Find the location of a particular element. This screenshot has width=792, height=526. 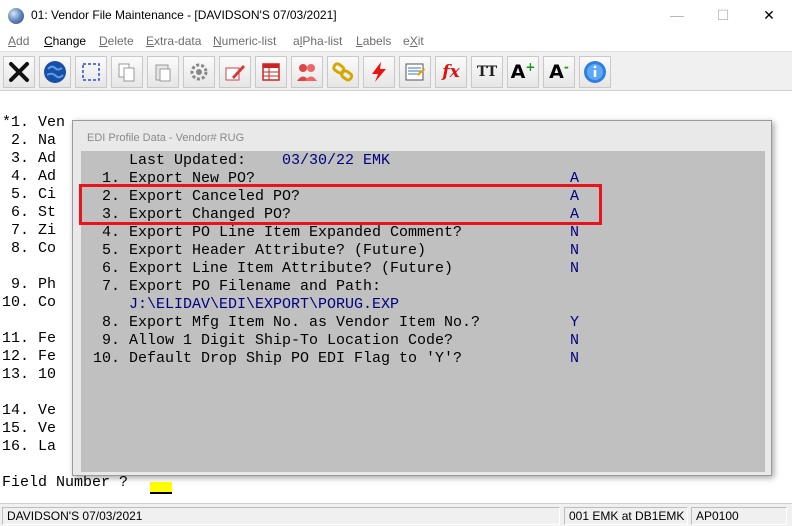

field-line-10: 10. Co is located at coordinates (29, 303).